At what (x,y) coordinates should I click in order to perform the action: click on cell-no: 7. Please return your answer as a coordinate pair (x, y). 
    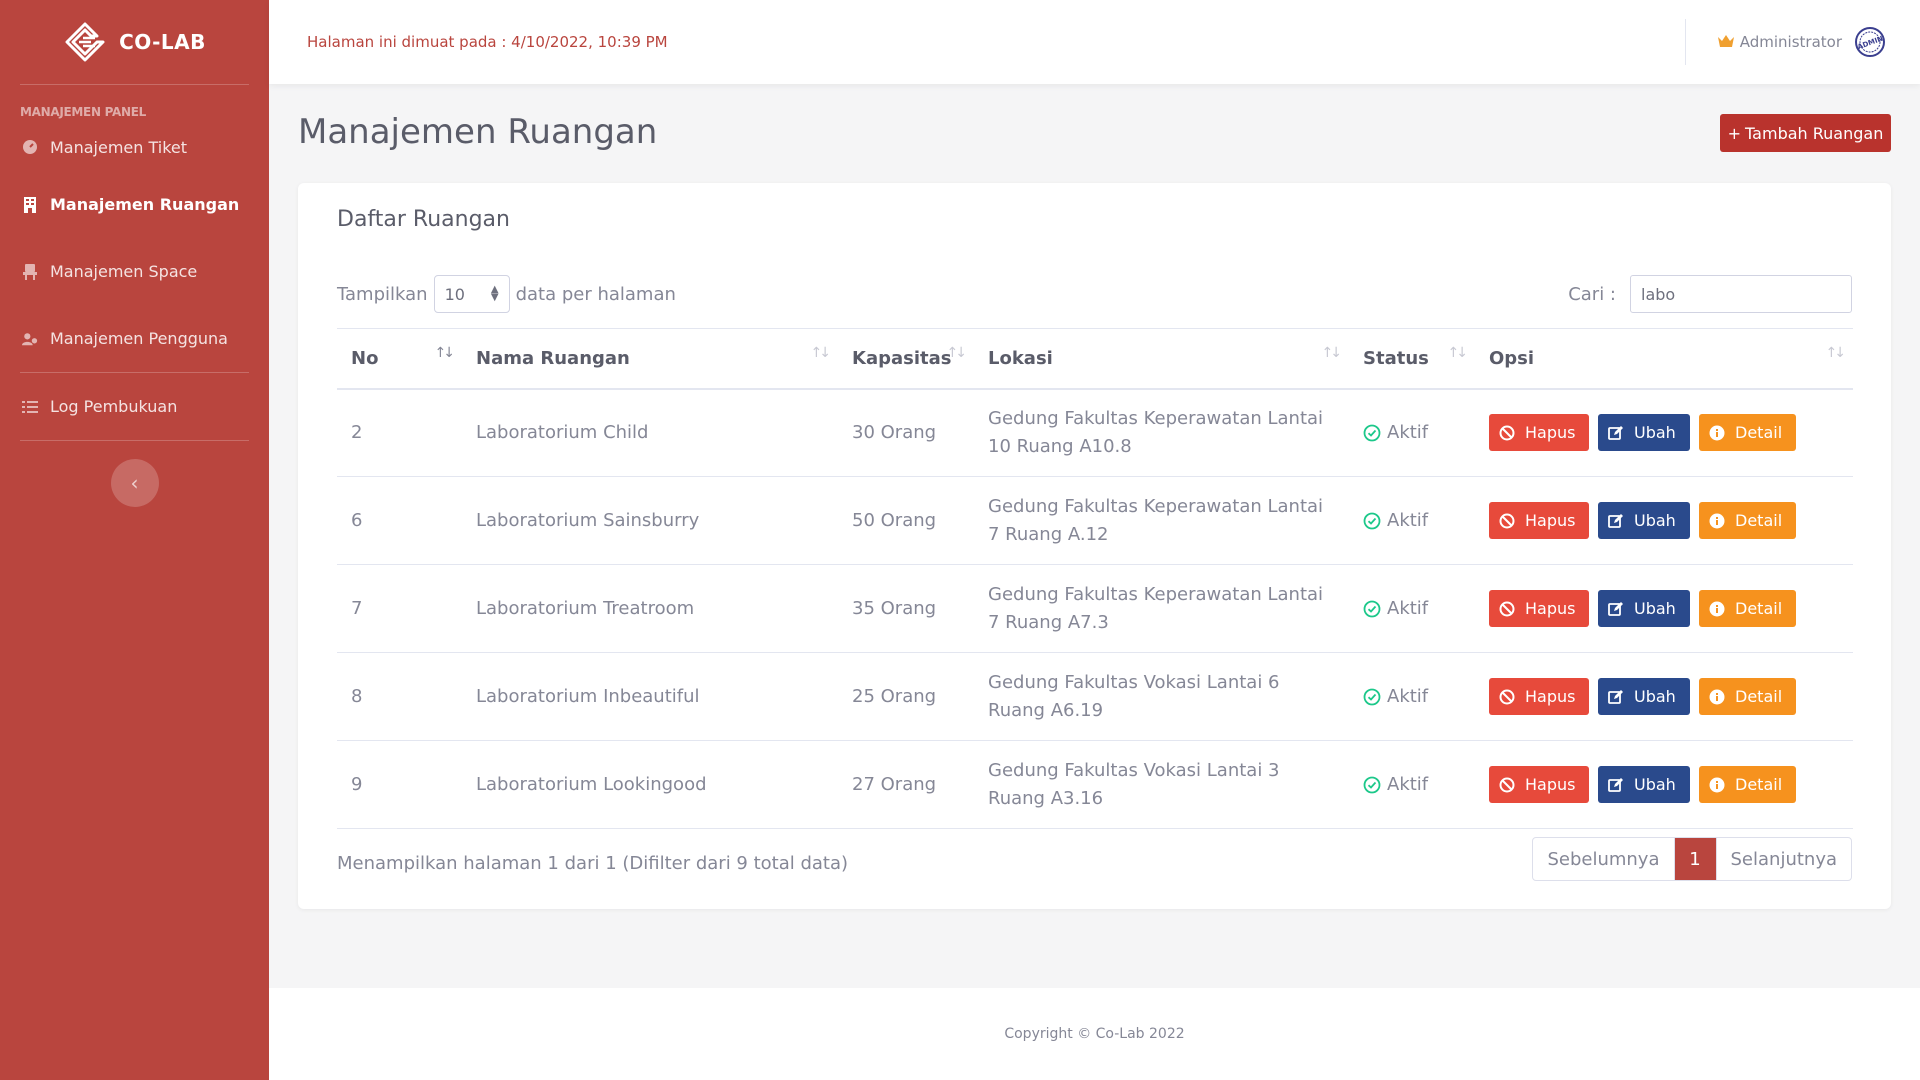
    Looking at the image, I should click on (399, 608).